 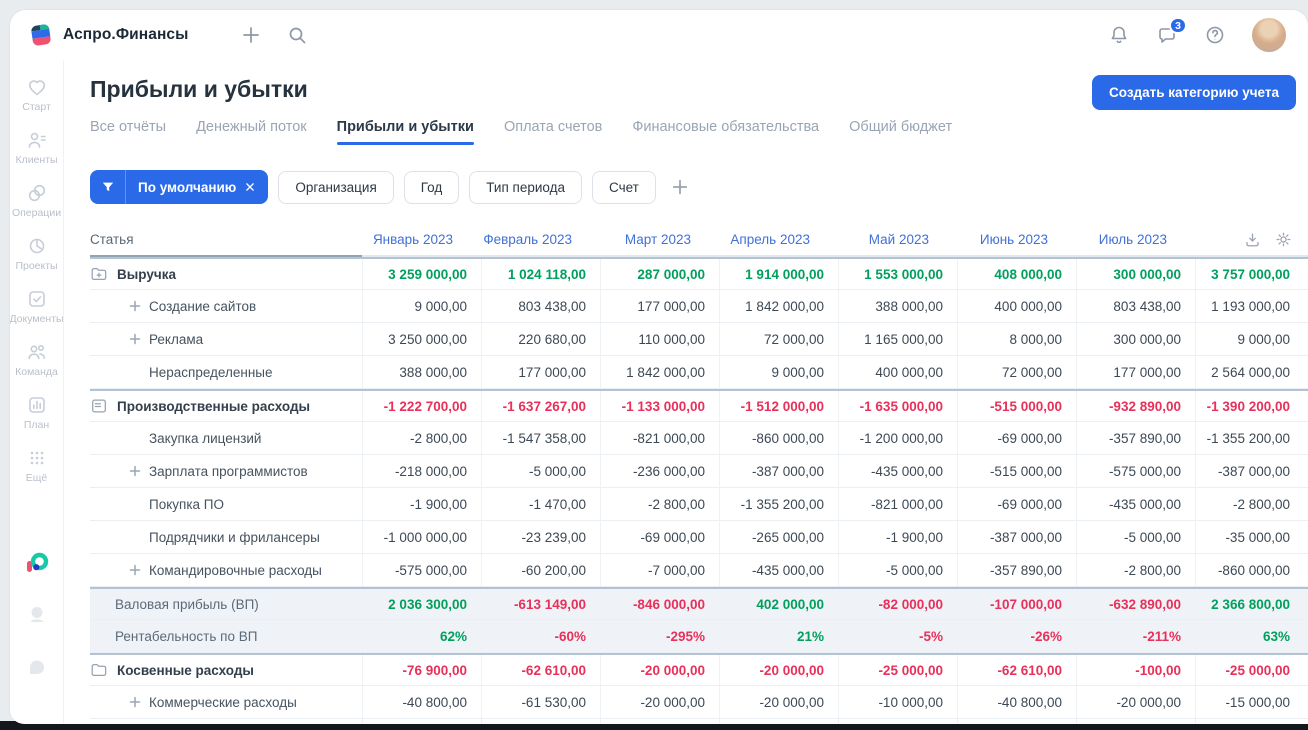 What do you see at coordinates (1215, 35) in the screenshot?
I see `help-icon` at bounding box center [1215, 35].